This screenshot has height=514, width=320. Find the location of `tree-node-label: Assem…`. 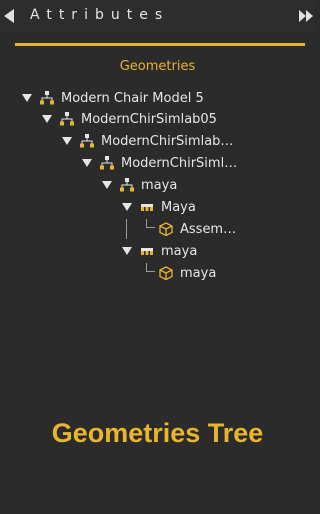

tree-node-label: Assem… is located at coordinates (208, 229).